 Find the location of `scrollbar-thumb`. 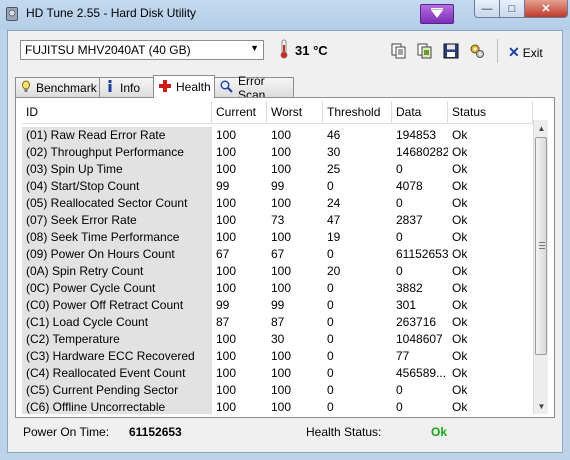

scrollbar-thumb is located at coordinates (541, 246).